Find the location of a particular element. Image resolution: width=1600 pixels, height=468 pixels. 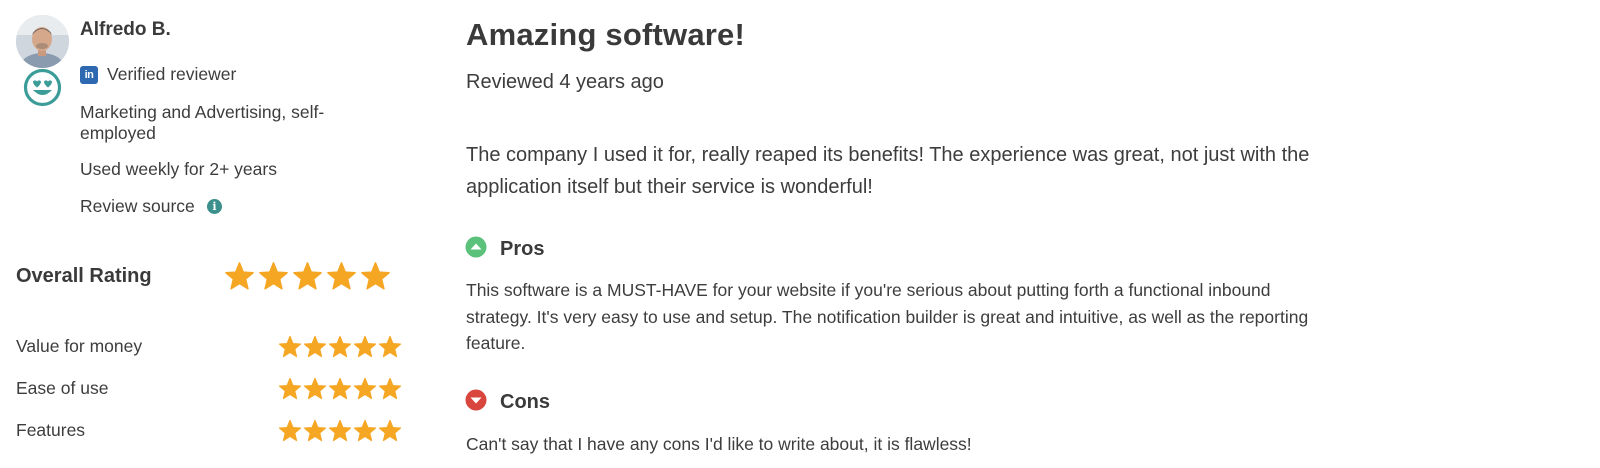

rating-stars-features is located at coordinates (340, 431).